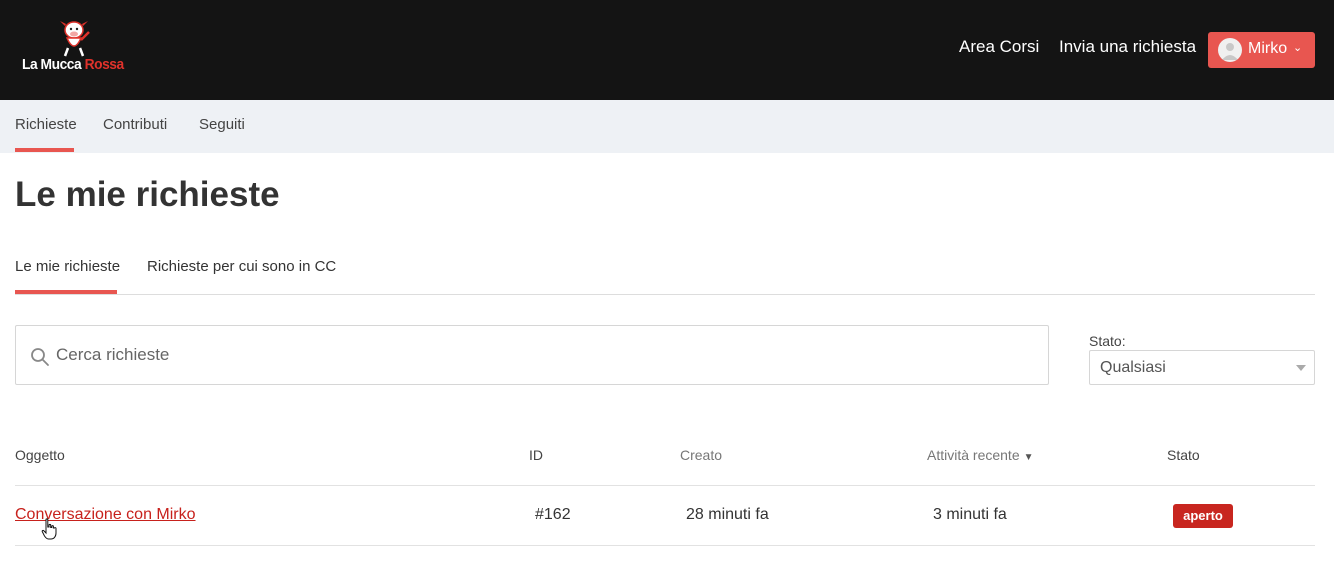 The height and width of the screenshot is (586, 1334). Describe the element at coordinates (67, 266) in the screenshot. I see `tab-le-mie-richieste: Le mie richieste` at that location.